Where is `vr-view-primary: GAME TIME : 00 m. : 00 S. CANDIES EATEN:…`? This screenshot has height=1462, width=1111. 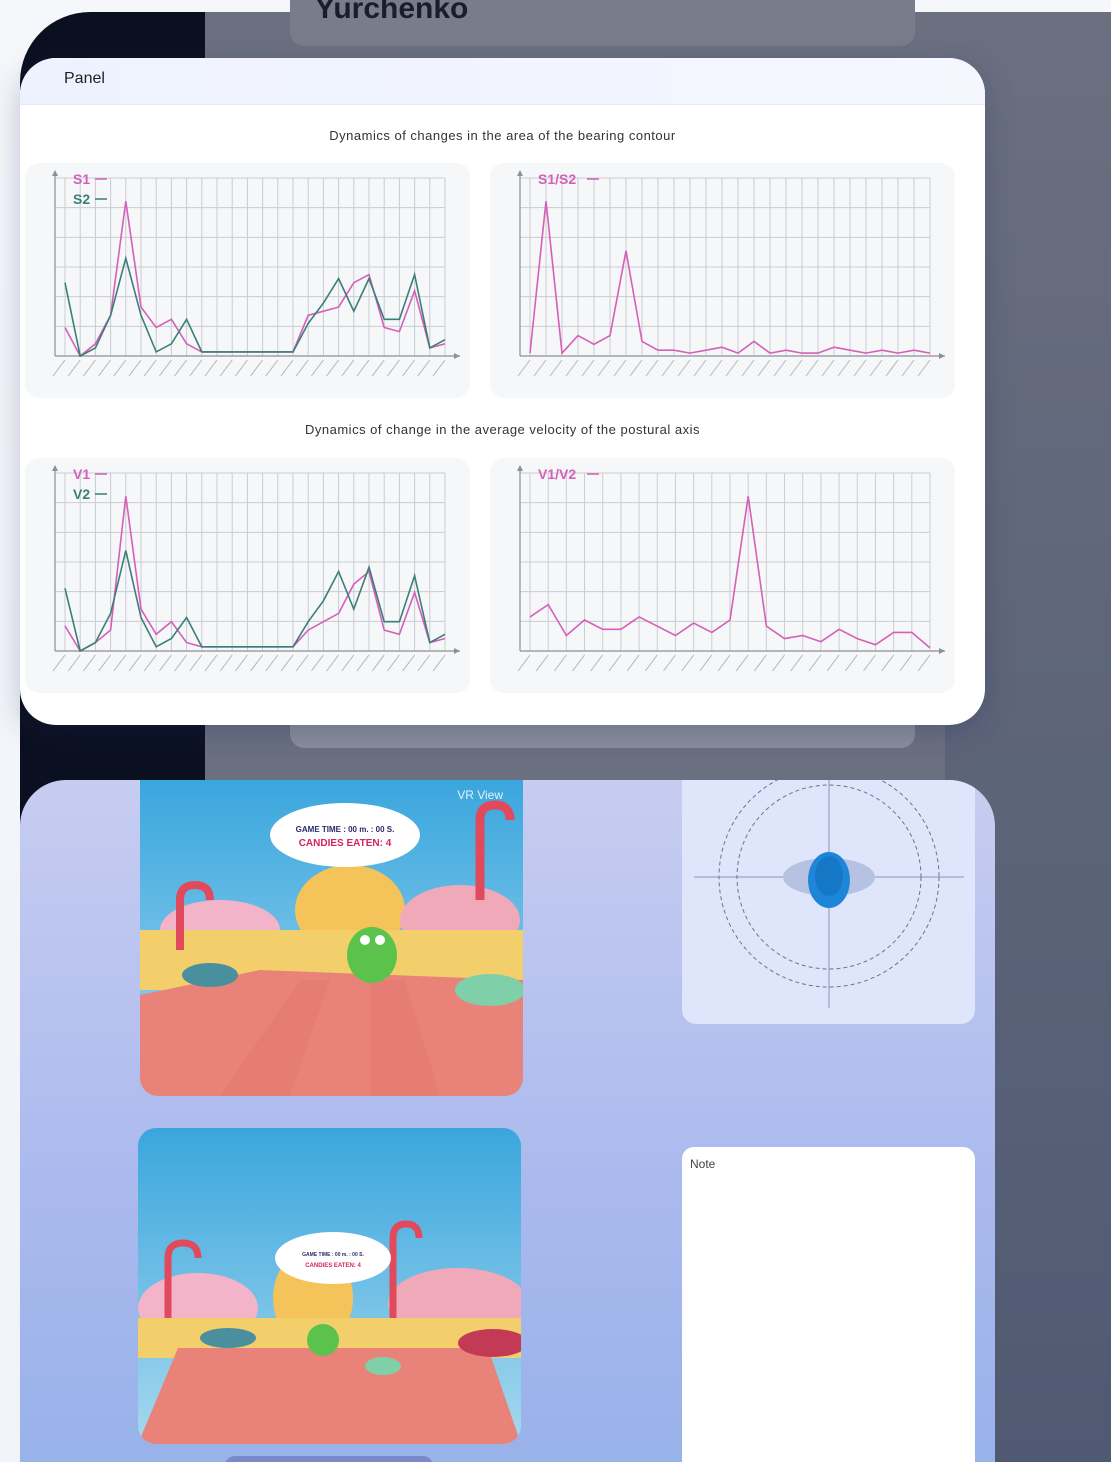 vr-view-primary: GAME TIME : 00 m. : 00 S. CANDIES EATEN:… is located at coordinates (331, 938).